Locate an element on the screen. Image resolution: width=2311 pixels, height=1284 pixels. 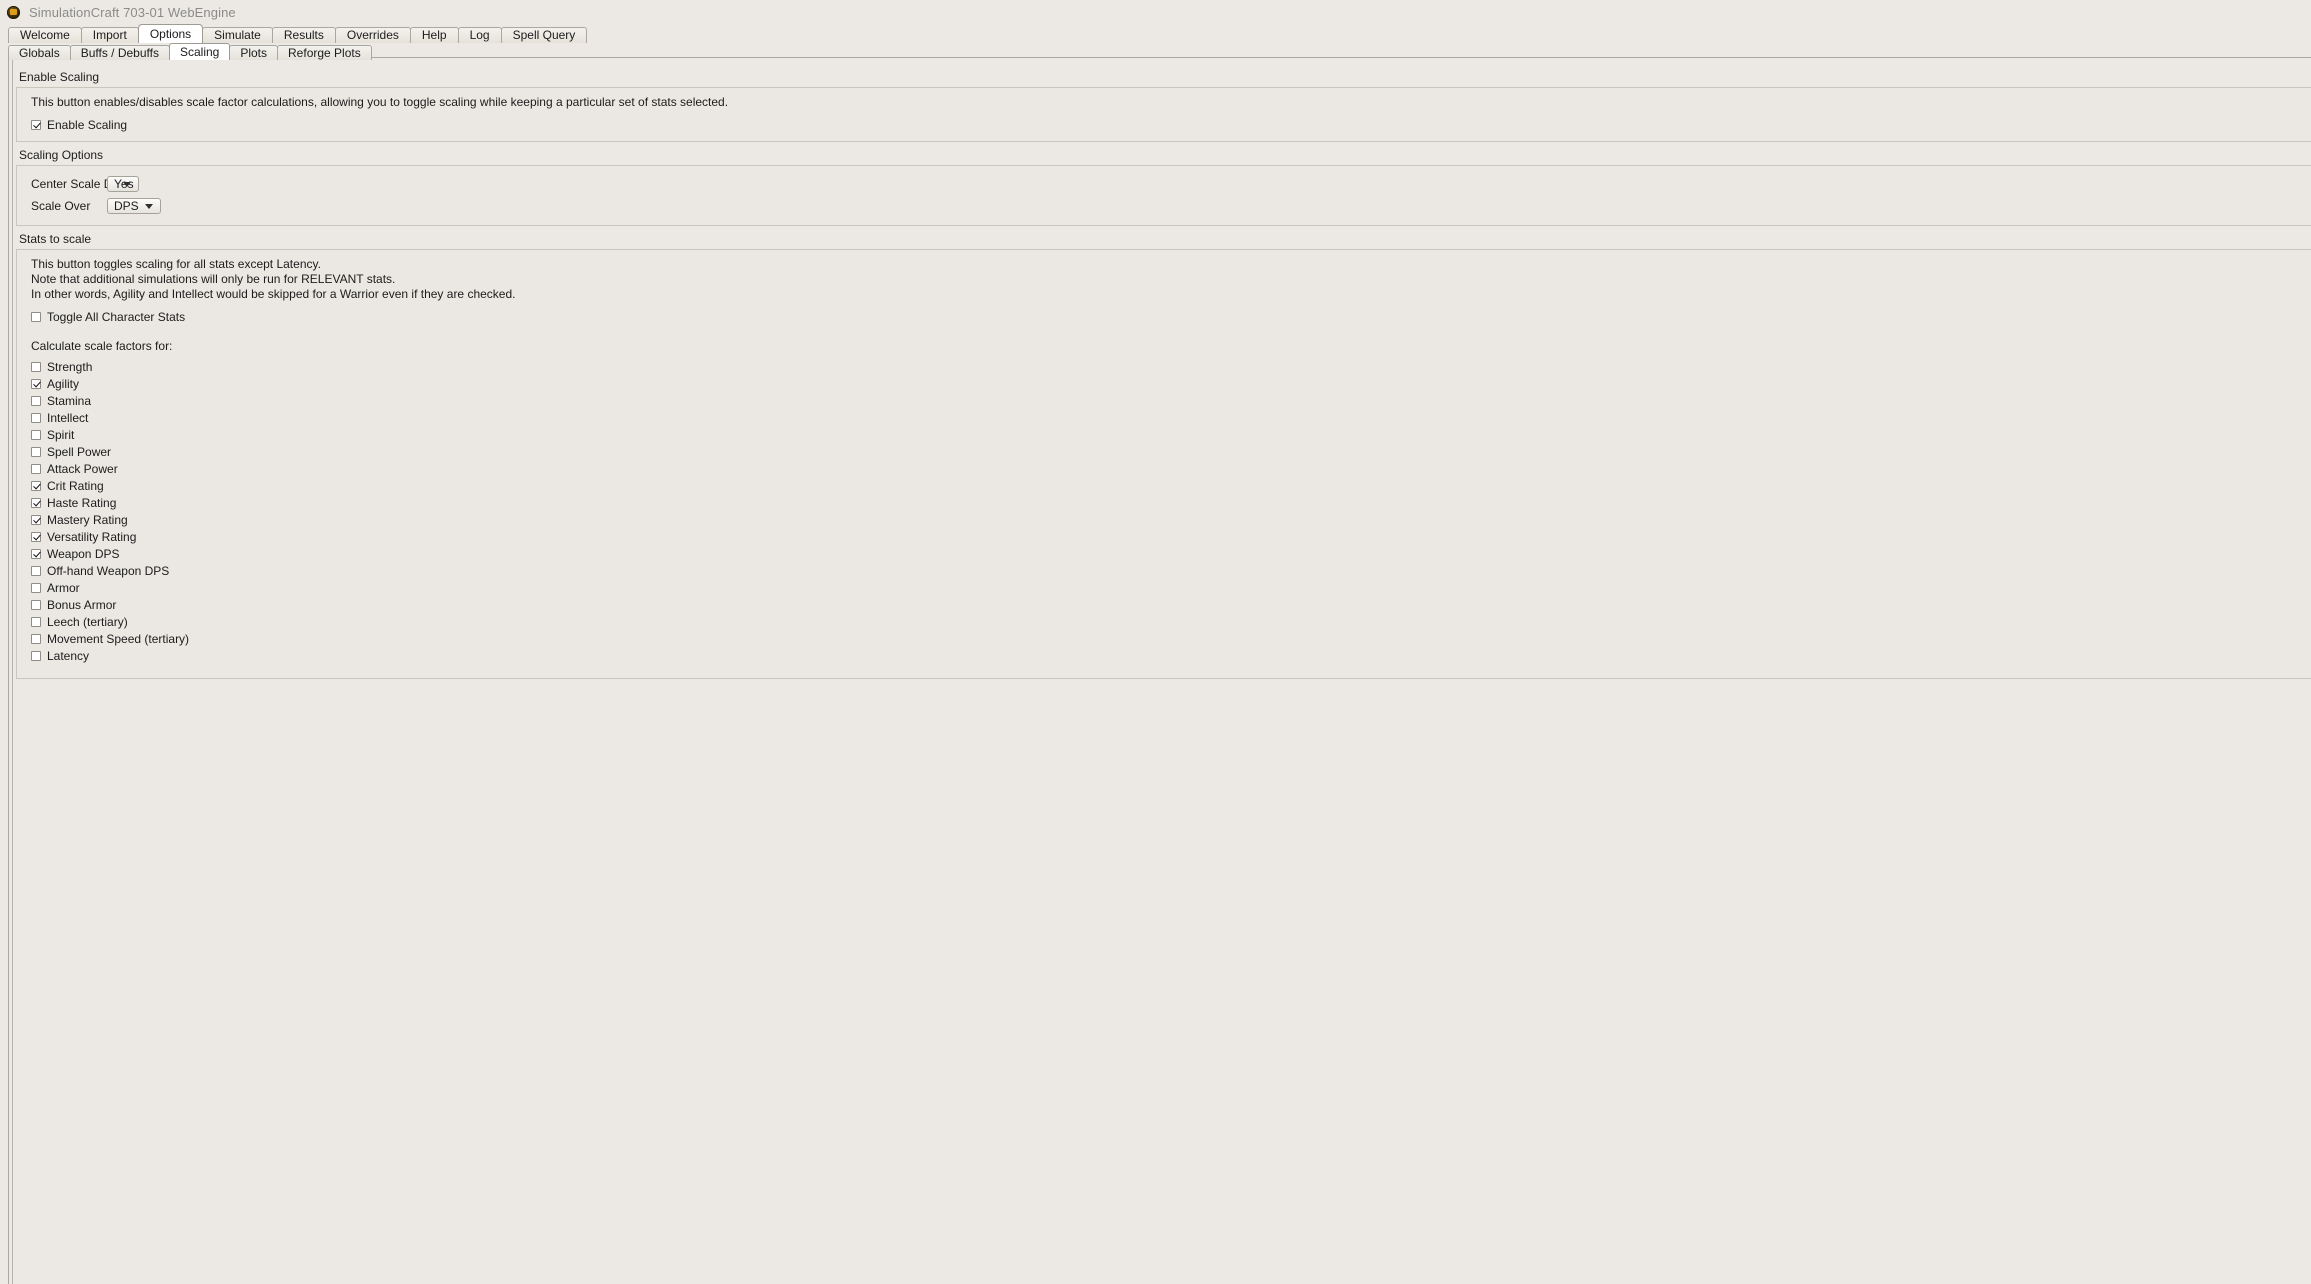
option-row-scale-over: Scale Over DPS is located at coordinates (1171, 206).